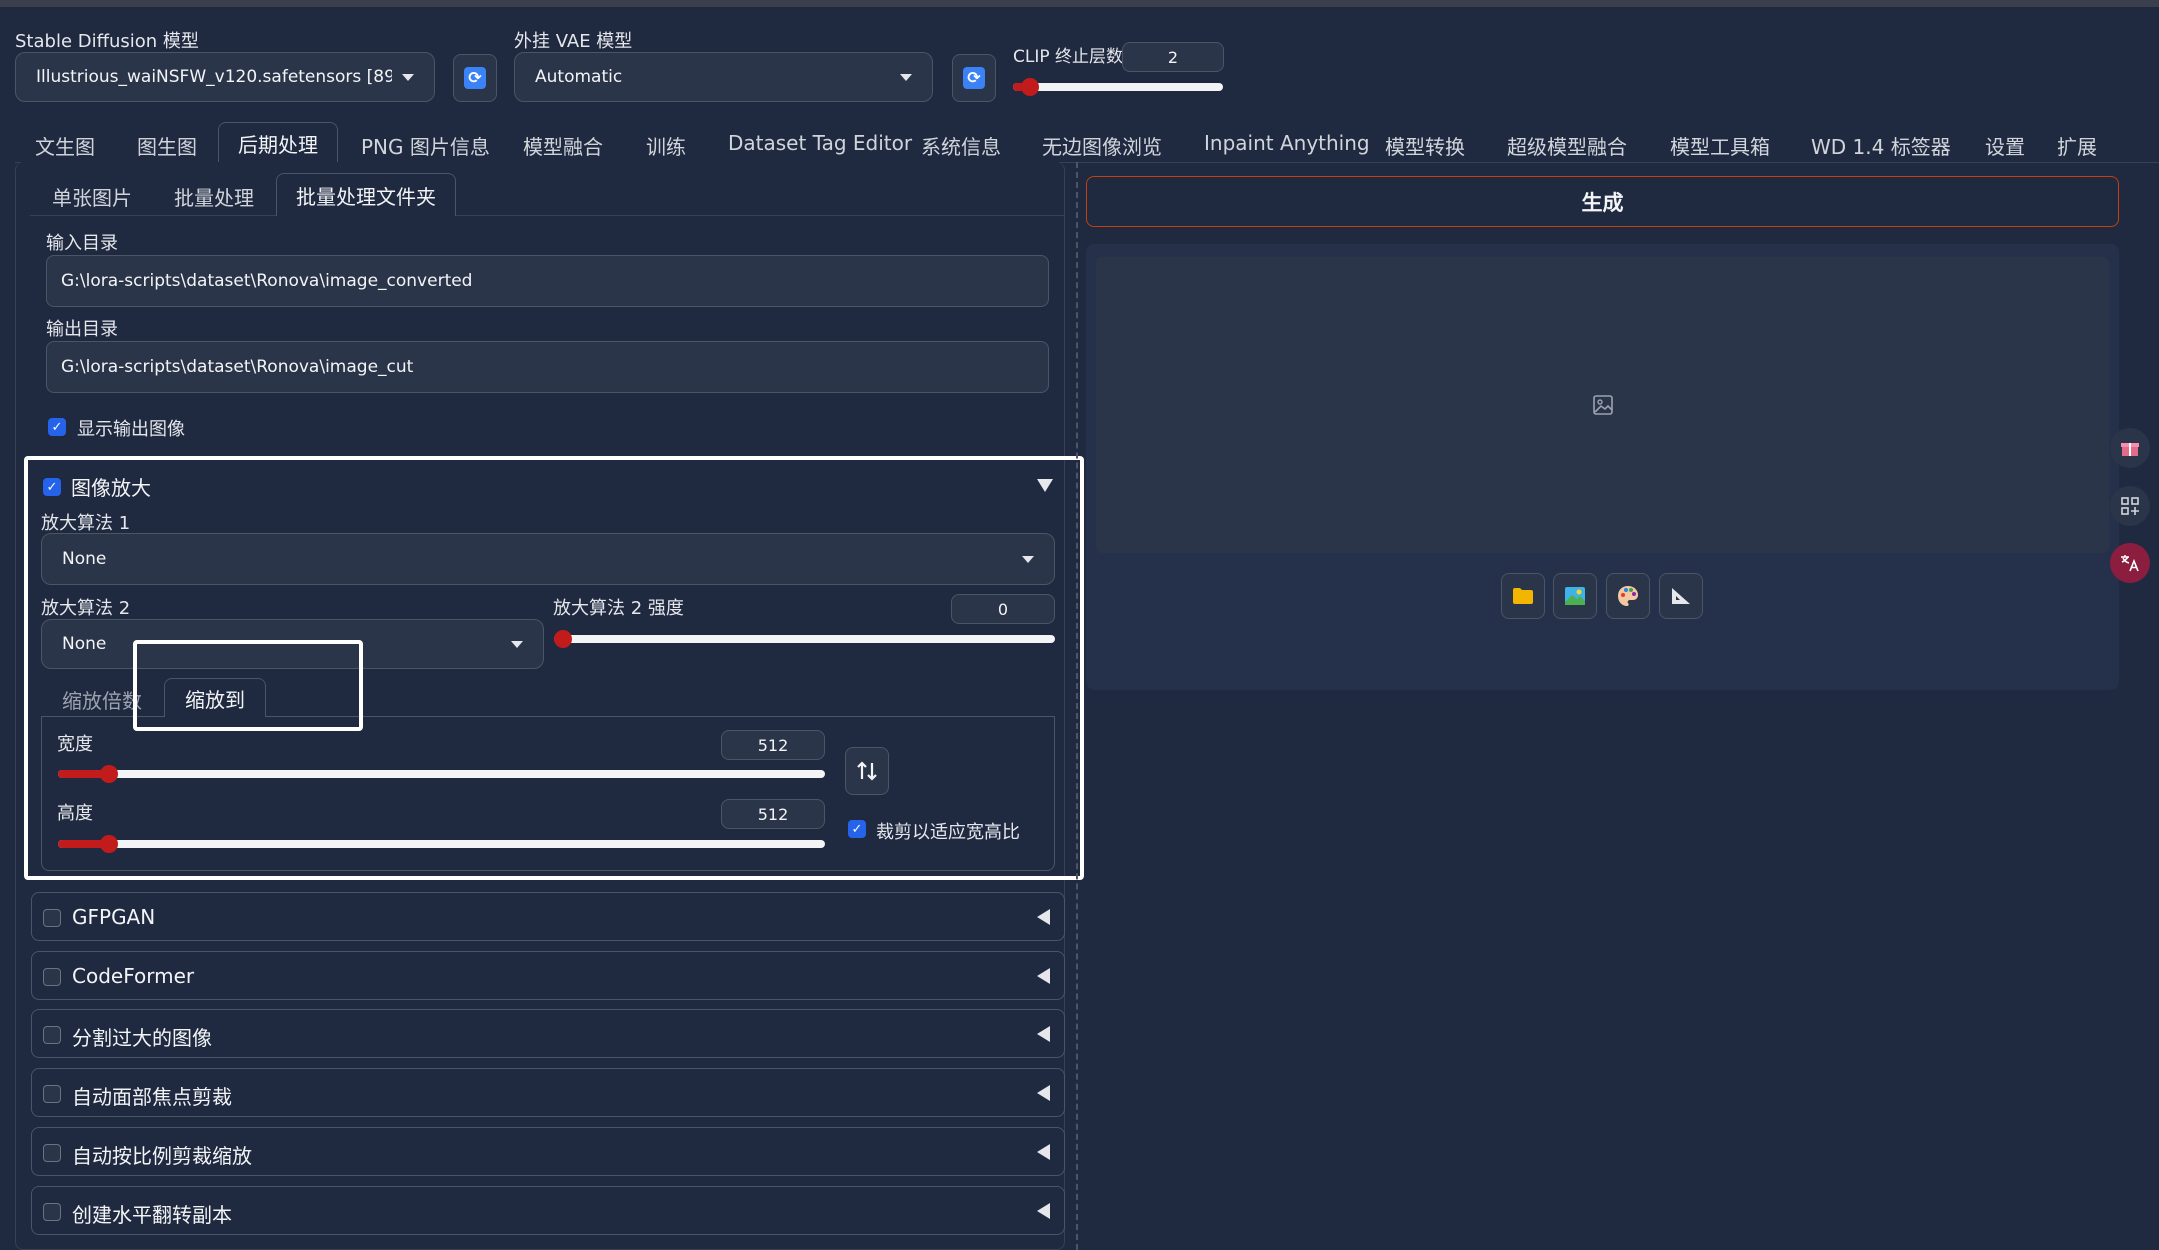  What do you see at coordinates (1003, 609) in the screenshot?
I see `upscaler2-strength-input: 0` at bounding box center [1003, 609].